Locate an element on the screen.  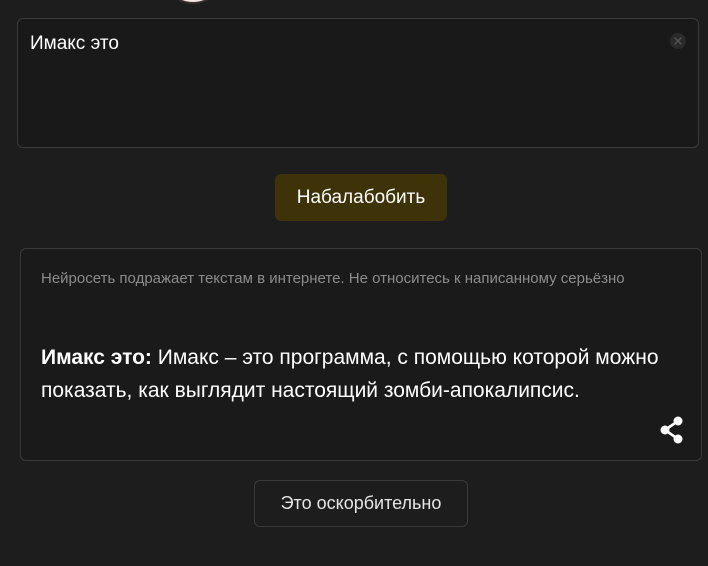
share-icon is located at coordinates (672, 430).